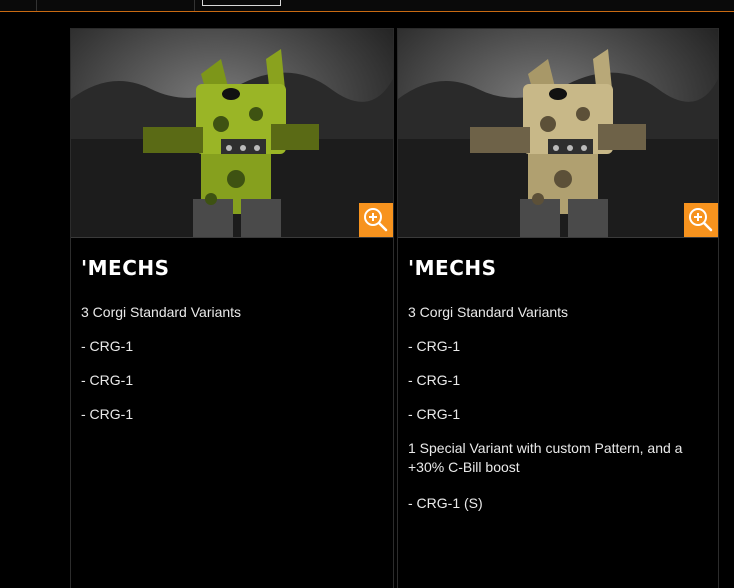 The height and width of the screenshot is (588, 734). What do you see at coordinates (445, 503) in the screenshot?
I see `special-variant-item: - CRG-1 (S)` at bounding box center [445, 503].